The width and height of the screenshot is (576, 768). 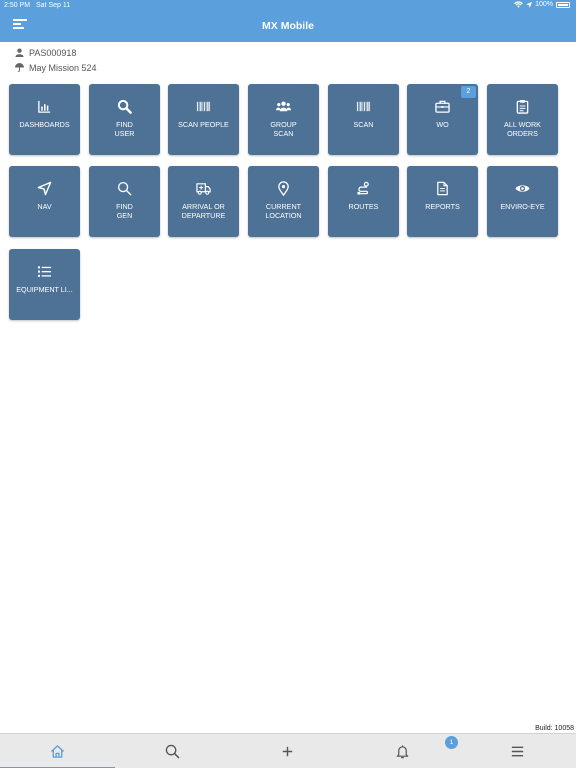 What do you see at coordinates (19, 52) in the screenshot?
I see `person-icon` at bounding box center [19, 52].